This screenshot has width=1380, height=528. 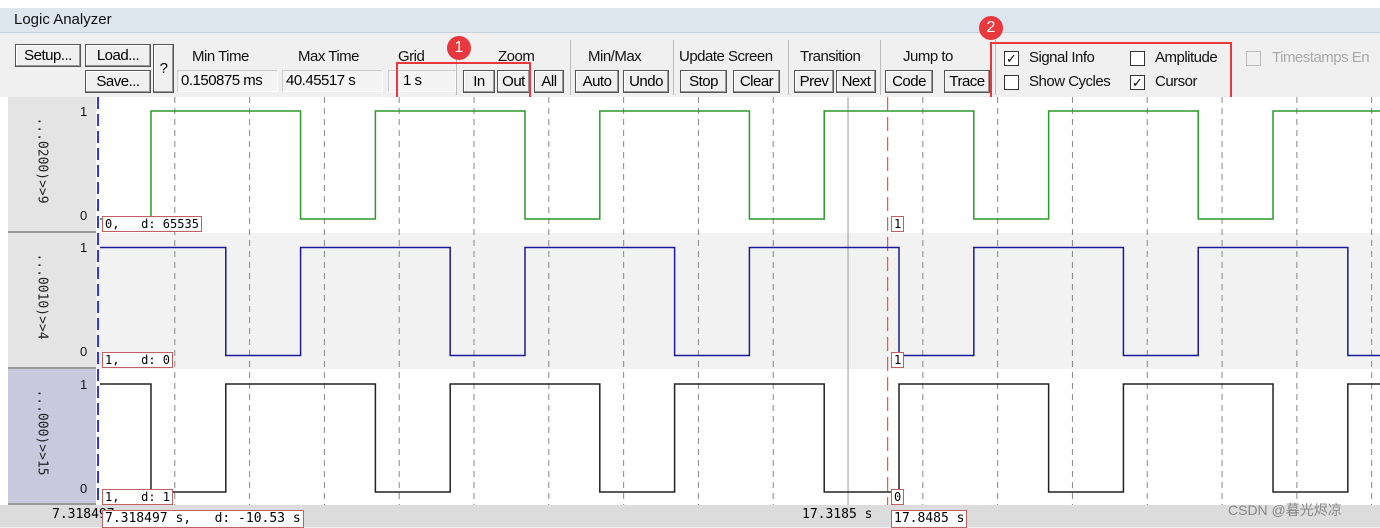 I want to click on window-title: Logic Analyzer, so click(x=63, y=19).